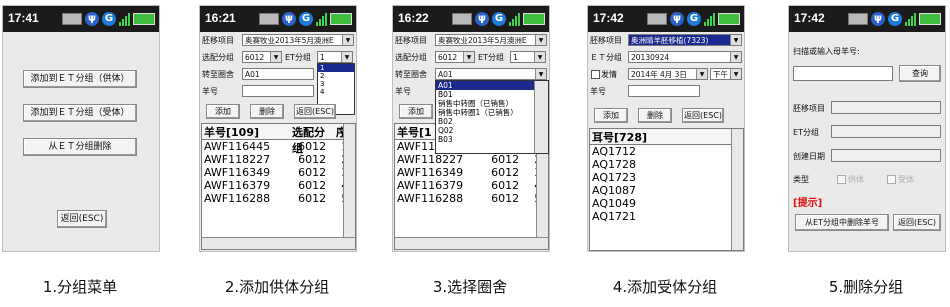  What do you see at coordinates (492, 85) in the screenshot?
I see `pen-option: A01` at bounding box center [492, 85].